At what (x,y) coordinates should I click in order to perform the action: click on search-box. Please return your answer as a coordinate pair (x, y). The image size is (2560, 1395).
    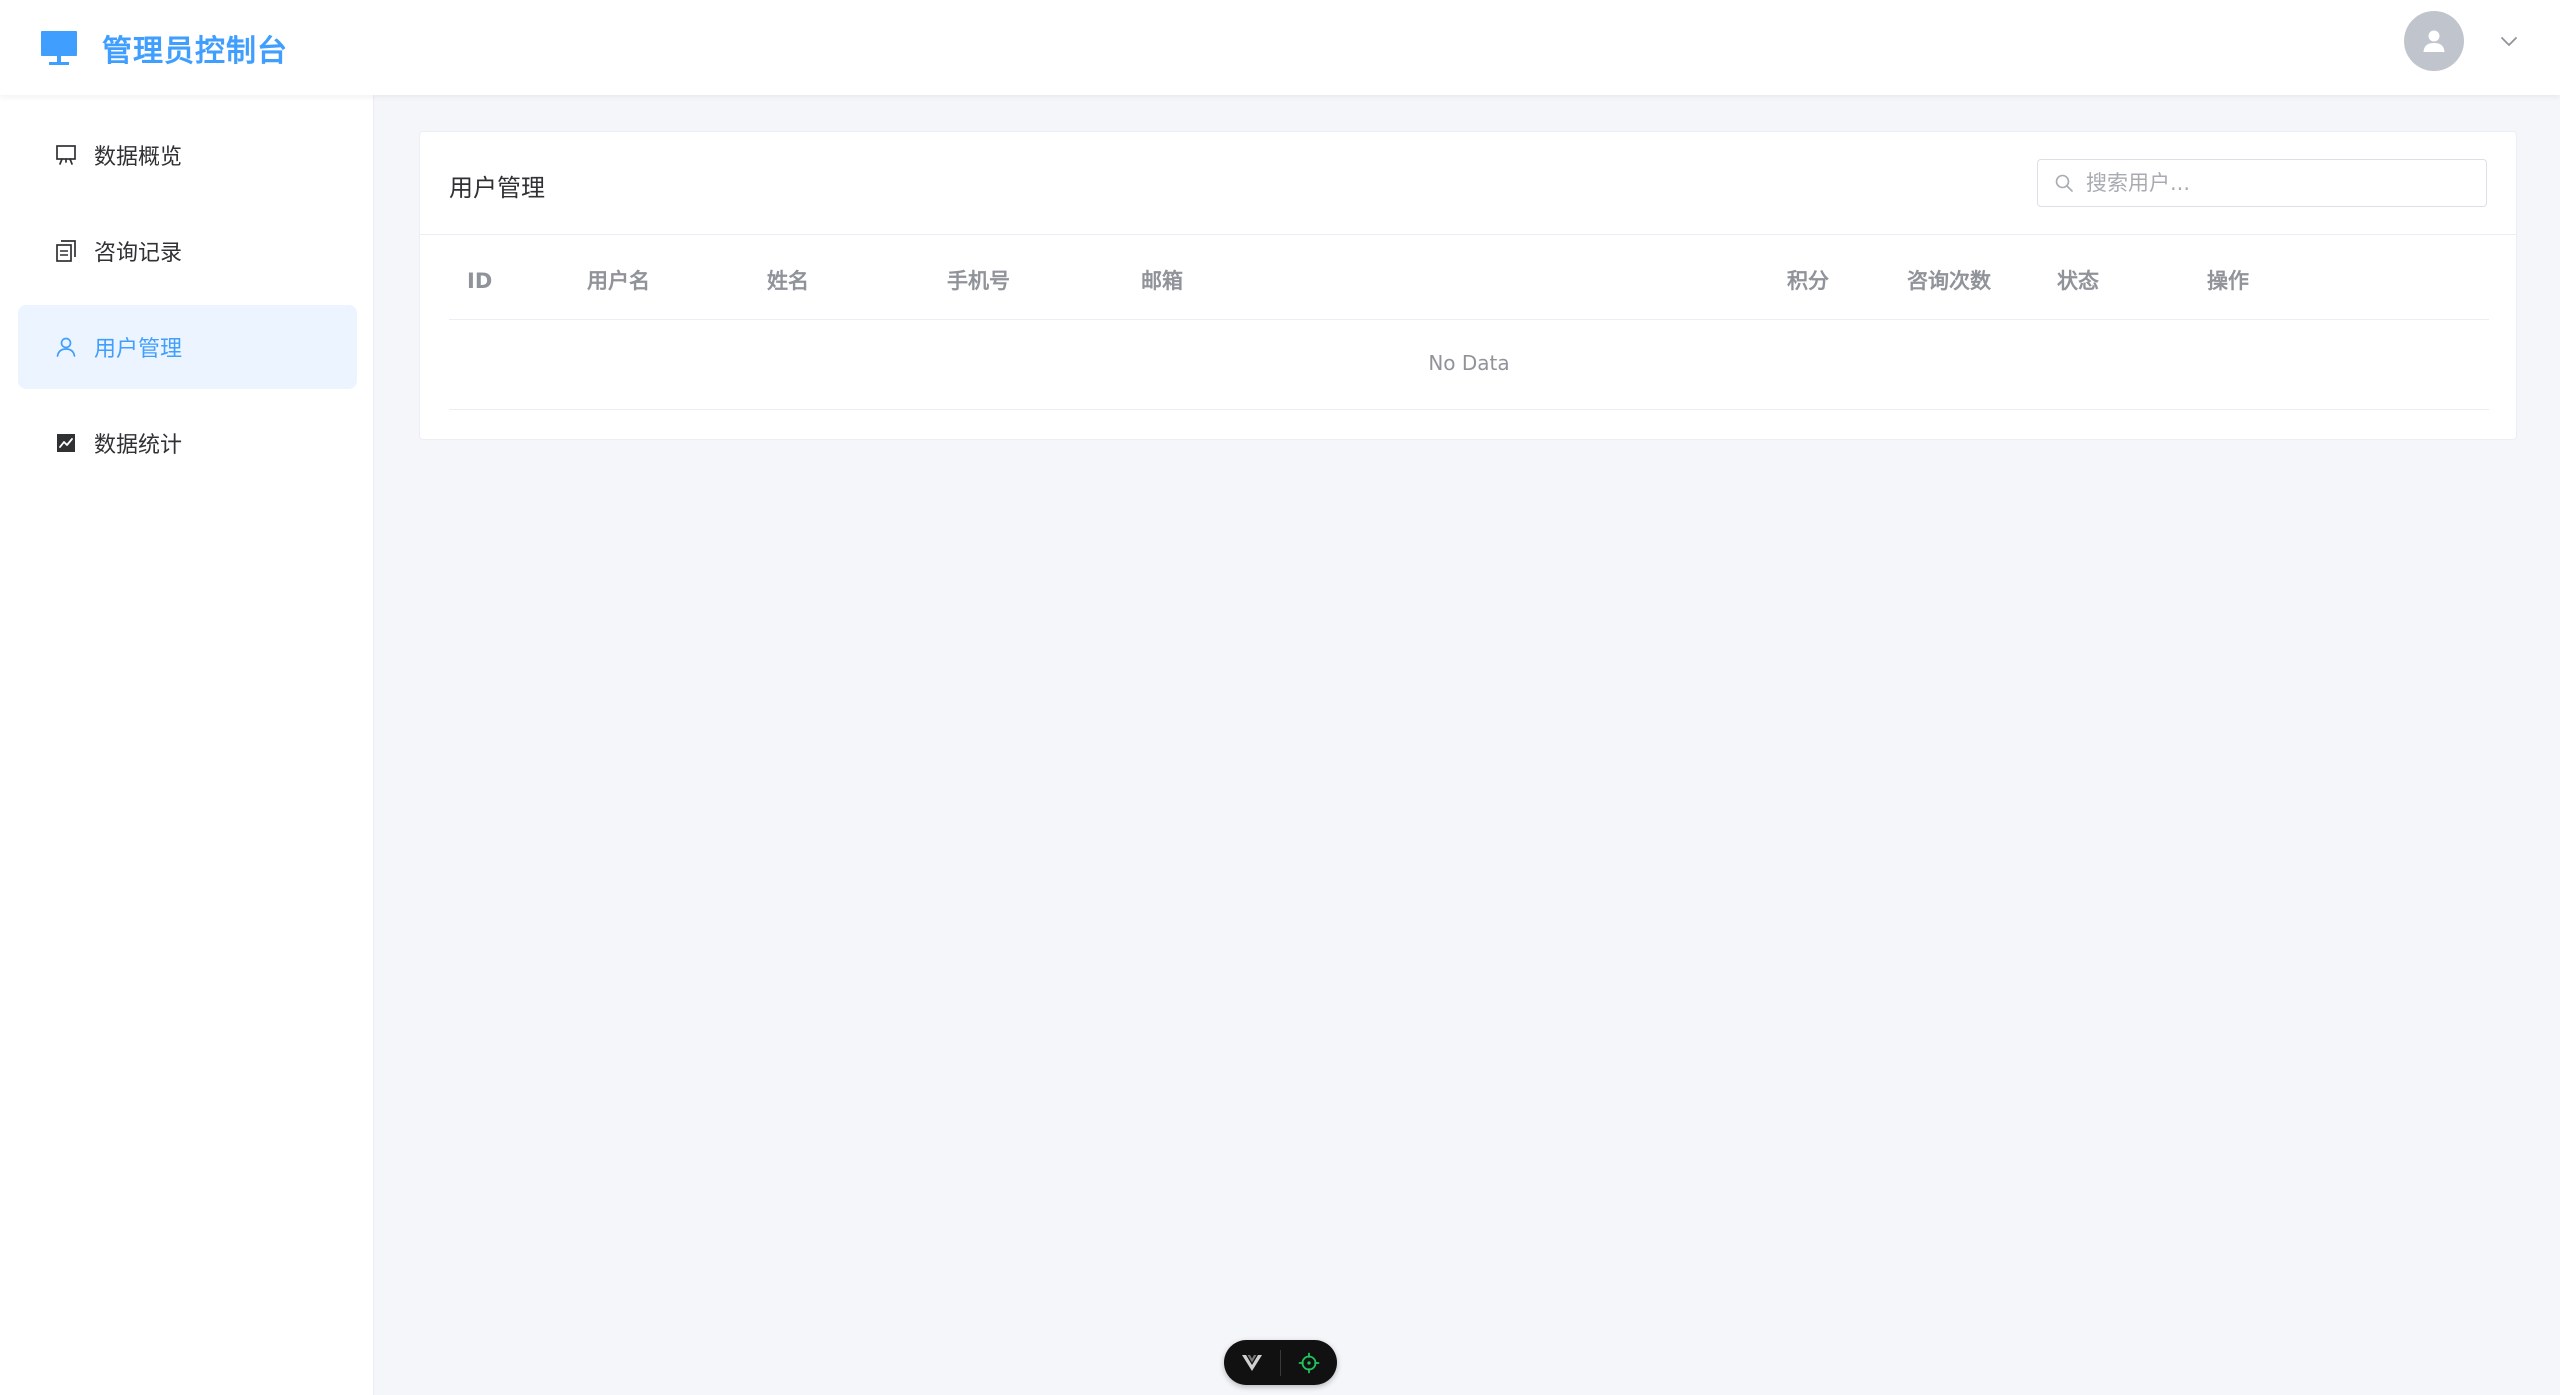
    Looking at the image, I should click on (2262, 183).